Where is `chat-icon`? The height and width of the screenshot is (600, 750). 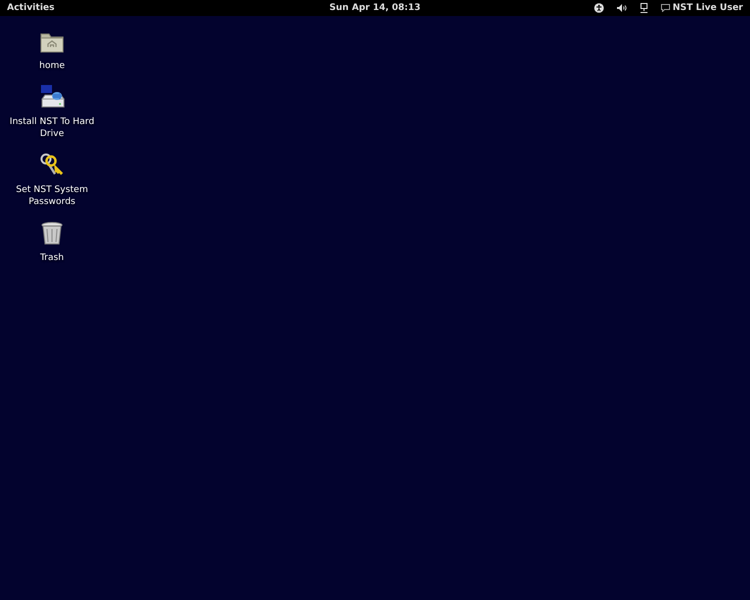
chat-icon is located at coordinates (665, 8).